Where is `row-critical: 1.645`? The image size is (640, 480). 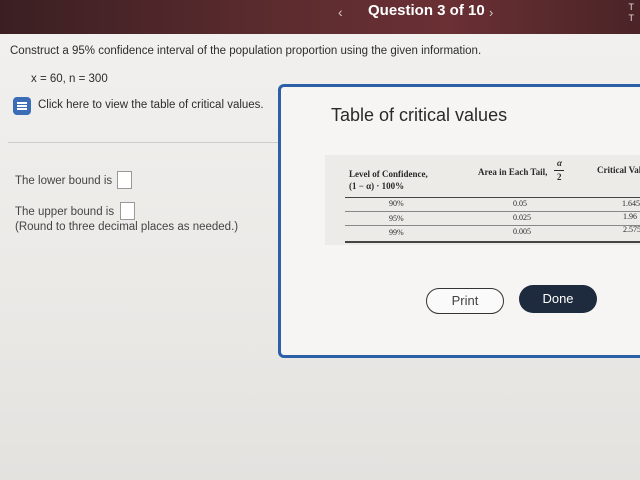
row-critical: 1.645 is located at coordinates (631, 203).